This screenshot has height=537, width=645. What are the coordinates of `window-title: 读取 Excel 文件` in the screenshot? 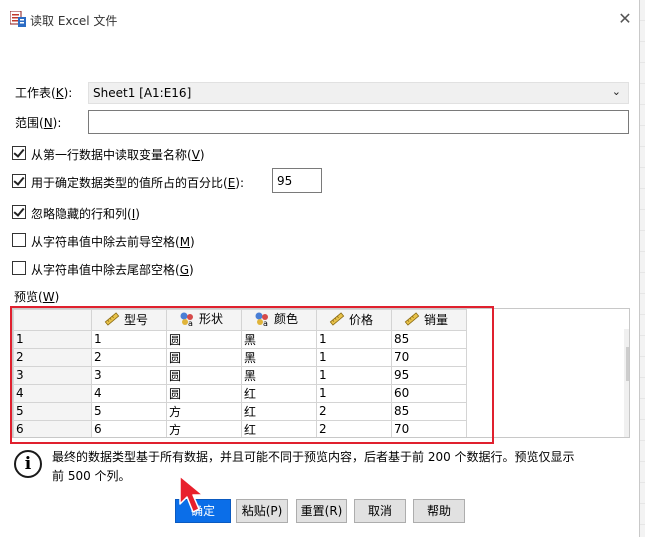 It's located at (74, 21).